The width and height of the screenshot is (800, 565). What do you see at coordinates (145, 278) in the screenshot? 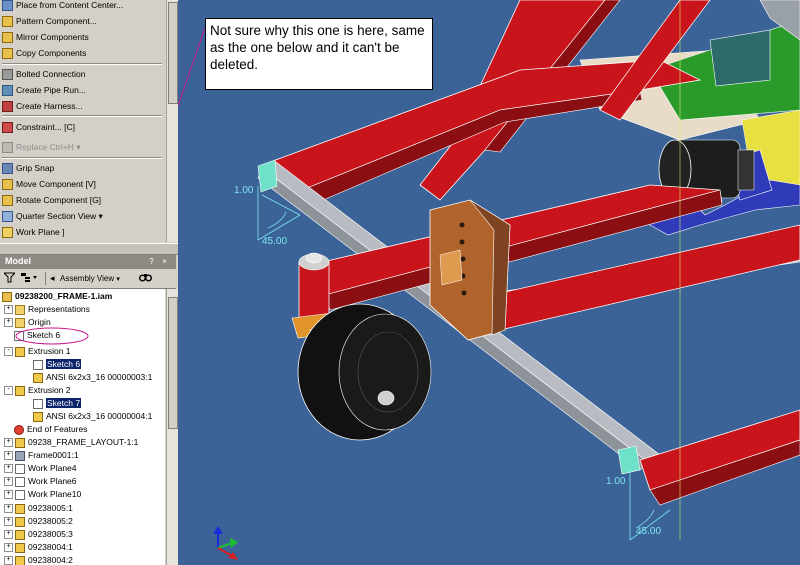
I see `find-icon` at bounding box center [145, 278].